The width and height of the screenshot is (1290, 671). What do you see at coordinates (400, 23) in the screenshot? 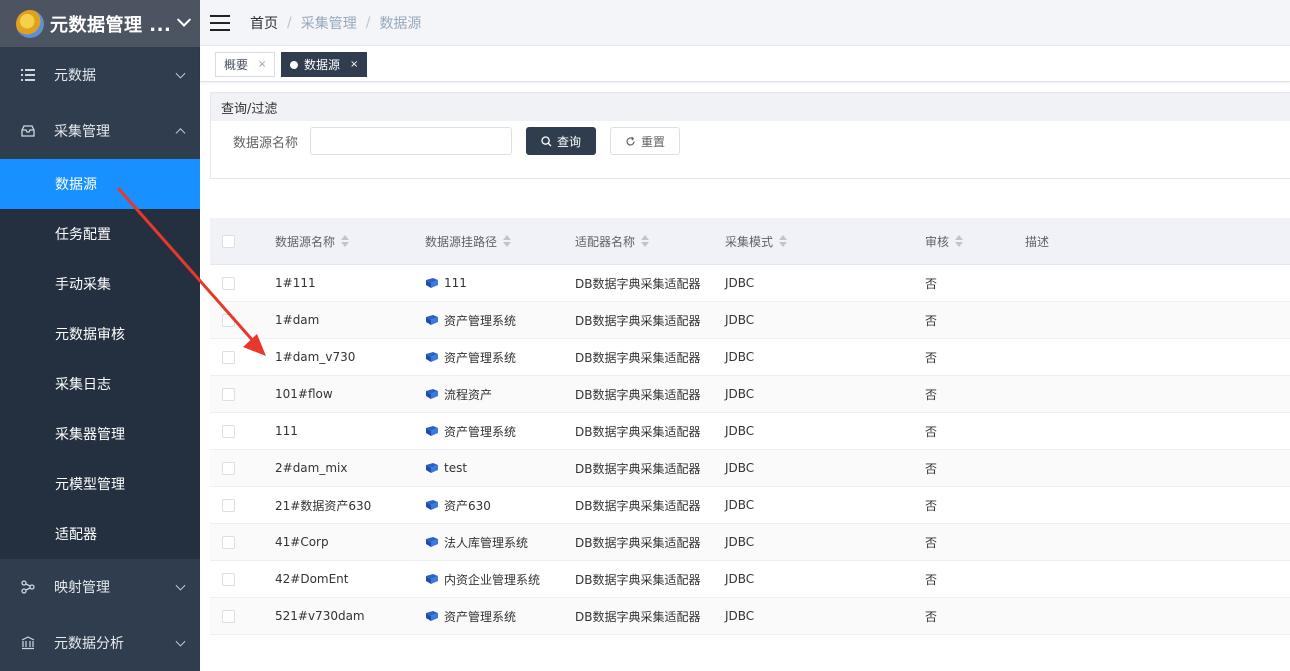
I see `breadcrumb-datasource: 数据源` at bounding box center [400, 23].